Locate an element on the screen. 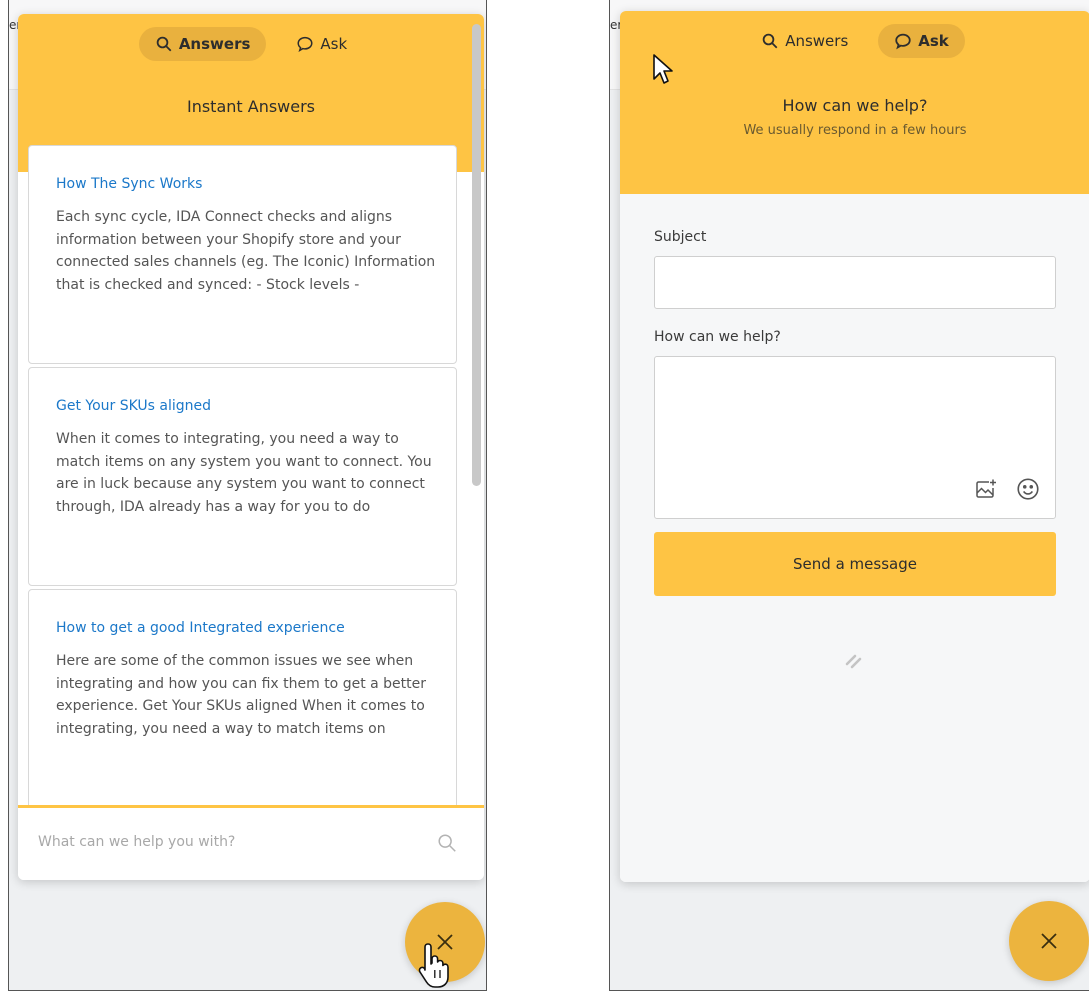 Image resolution: width=1089 pixels, height=991 pixels. subject-input is located at coordinates (855, 282).